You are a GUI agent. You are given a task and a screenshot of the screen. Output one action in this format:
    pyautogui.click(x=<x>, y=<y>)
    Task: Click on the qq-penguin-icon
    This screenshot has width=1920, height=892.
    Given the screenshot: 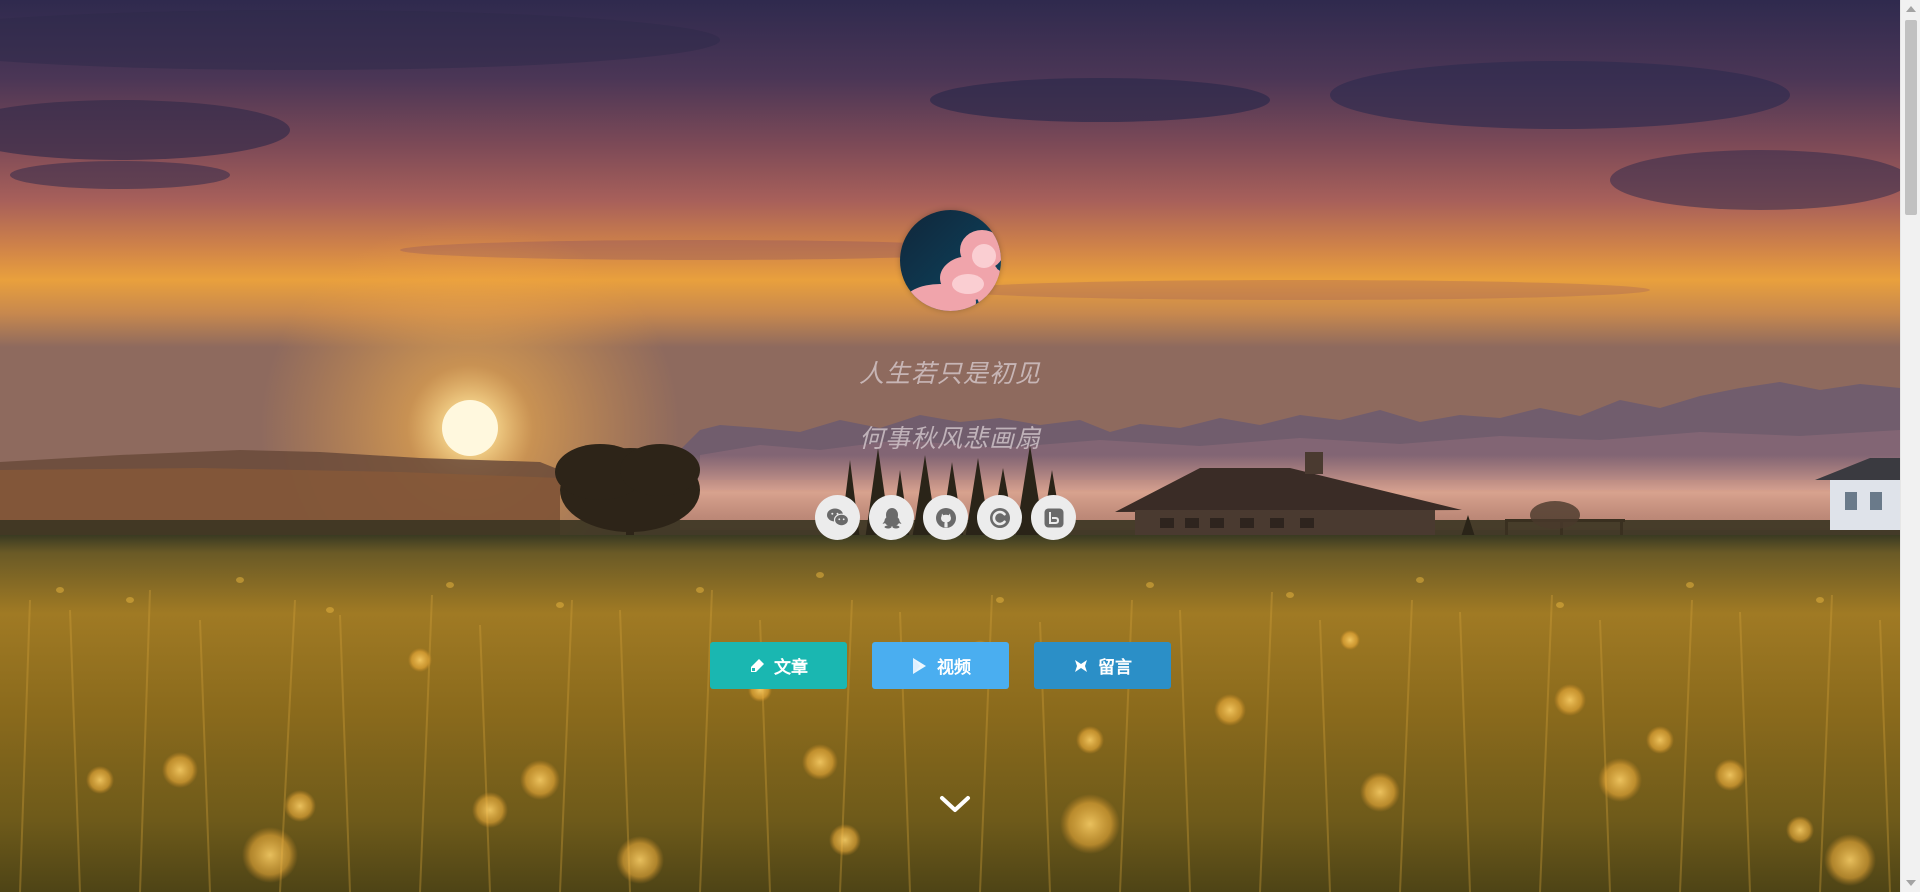 What is the action you would take?
    pyautogui.click(x=891, y=517)
    